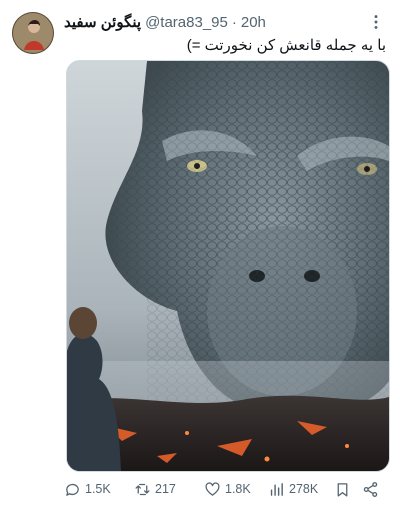  What do you see at coordinates (253, 22) in the screenshot?
I see `timestamp: 20h` at bounding box center [253, 22].